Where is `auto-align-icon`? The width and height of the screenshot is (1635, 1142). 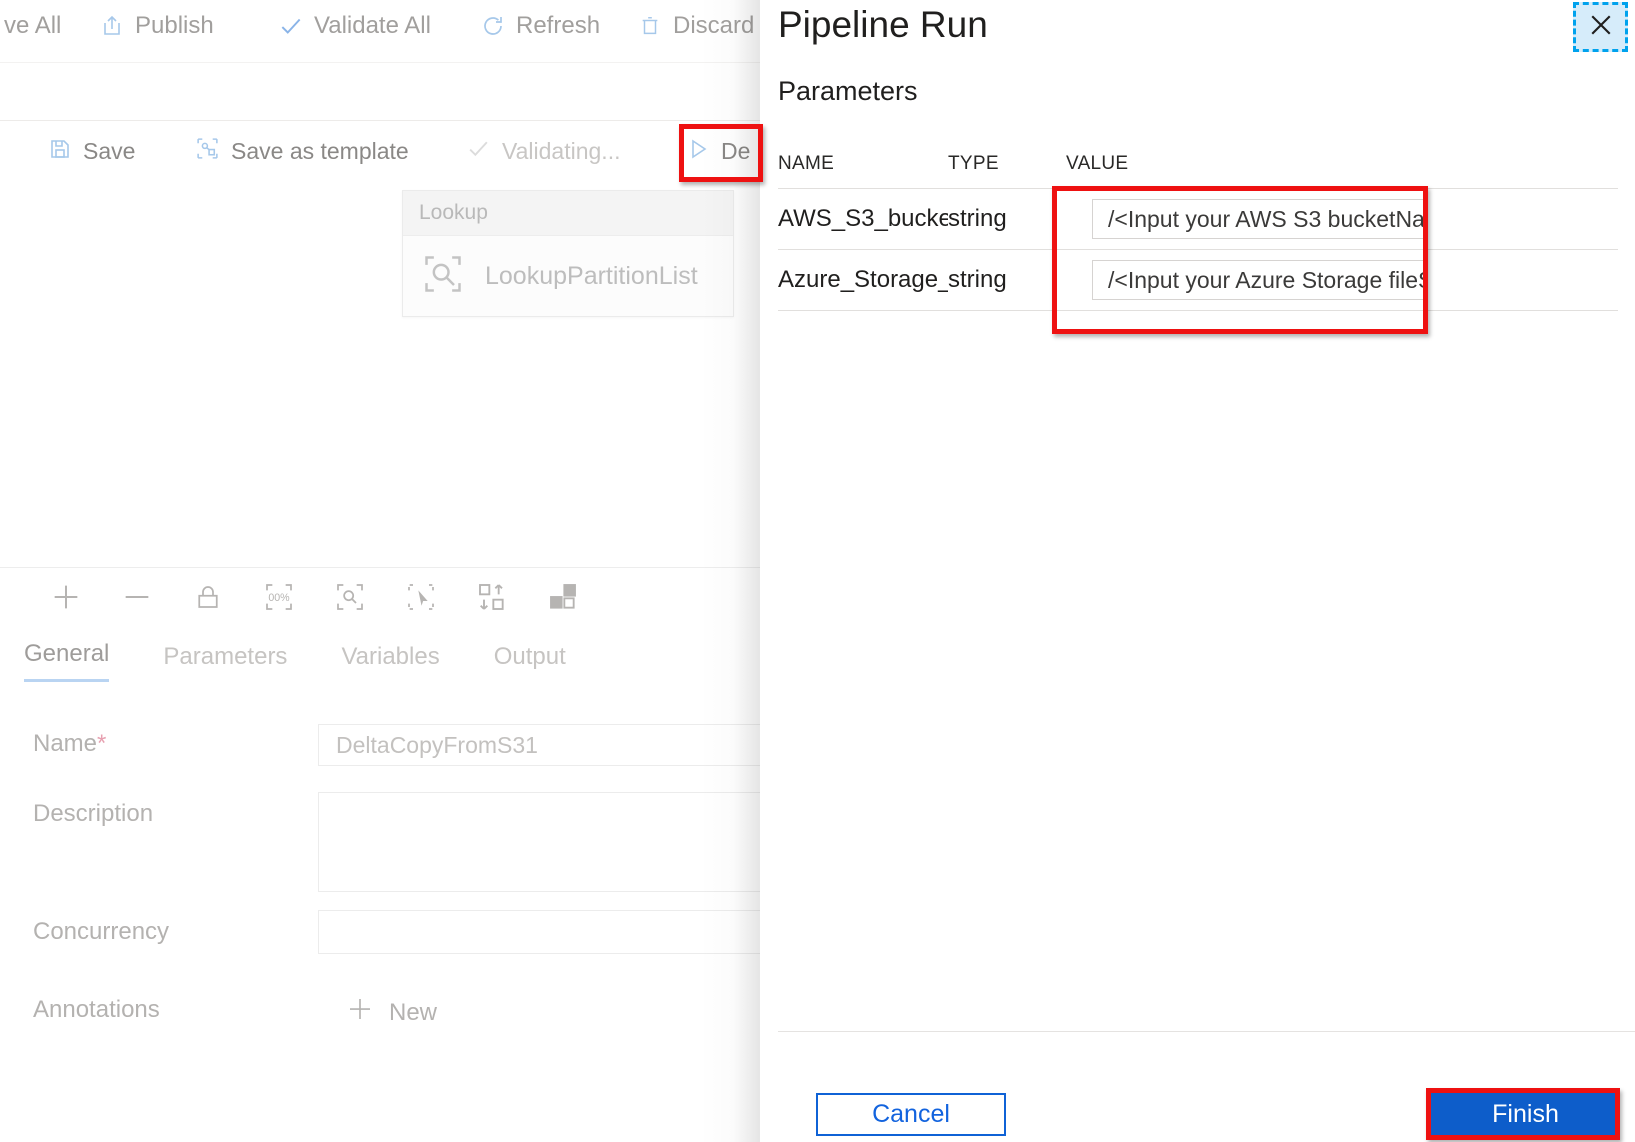 auto-align-icon is located at coordinates (491, 597).